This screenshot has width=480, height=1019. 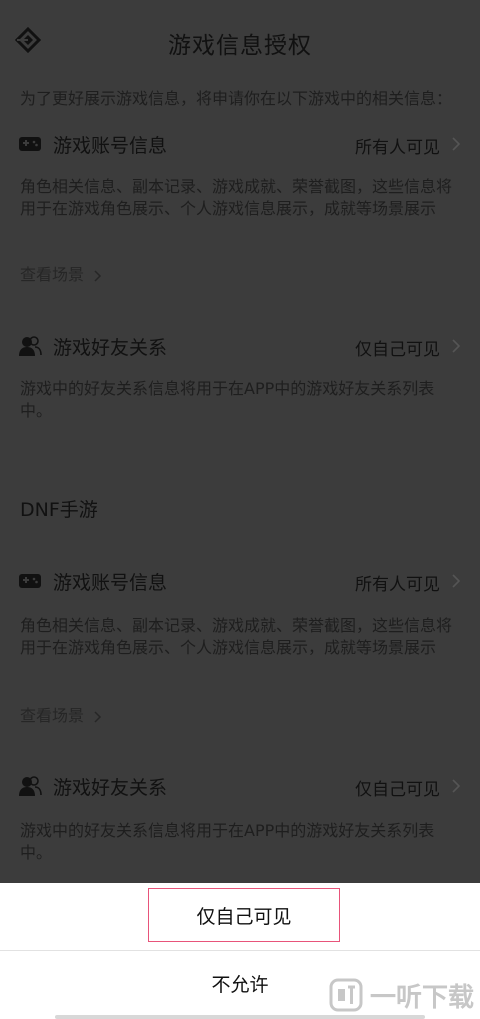 What do you see at coordinates (346, 995) in the screenshot?
I see `watermark-logo-icon` at bounding box center [346, 995].